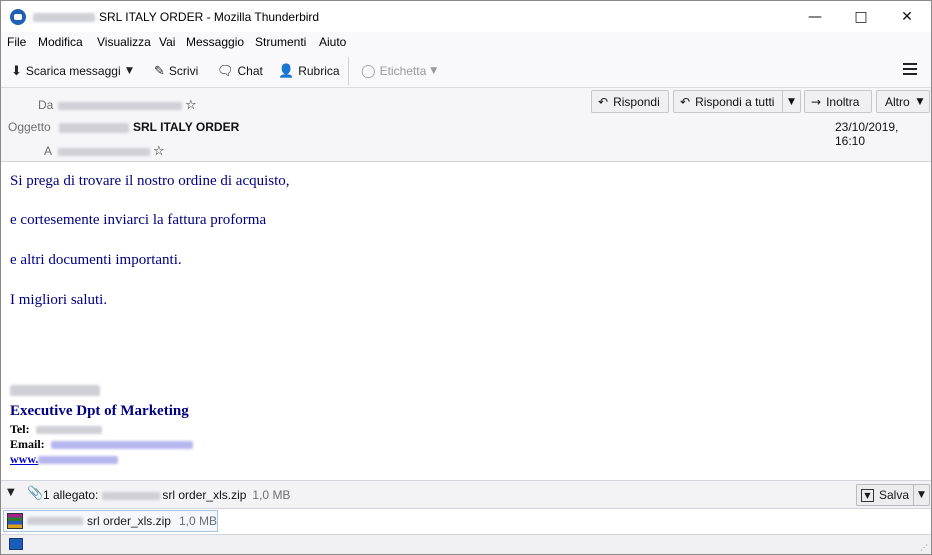 The width and height of the screenshot is (932, 555). I want to click on menu-vai: Vai, so click(167, 42).